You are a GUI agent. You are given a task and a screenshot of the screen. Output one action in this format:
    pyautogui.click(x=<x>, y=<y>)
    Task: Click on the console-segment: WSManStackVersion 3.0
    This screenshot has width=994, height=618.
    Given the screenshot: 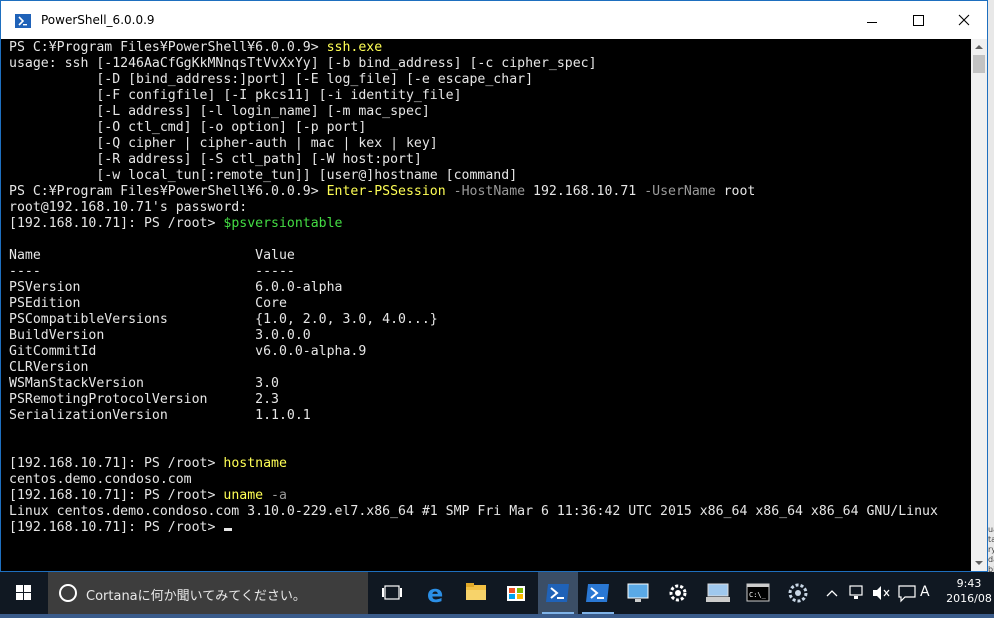 What is the action you would take?
    pyautogui.click(x=144, y=383)
    